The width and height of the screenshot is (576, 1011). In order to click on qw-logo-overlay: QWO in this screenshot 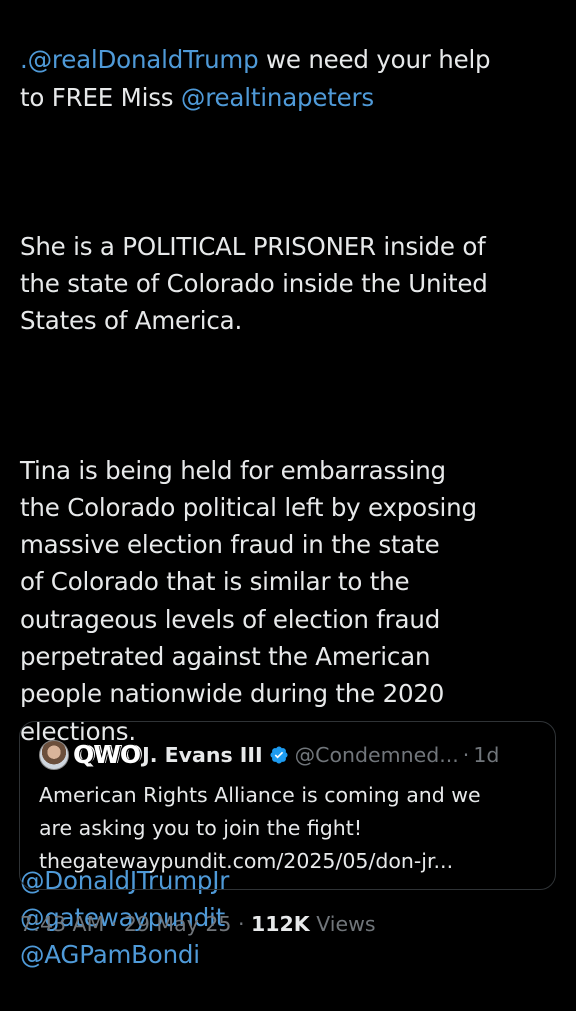, I will do `click(107, 755)`.